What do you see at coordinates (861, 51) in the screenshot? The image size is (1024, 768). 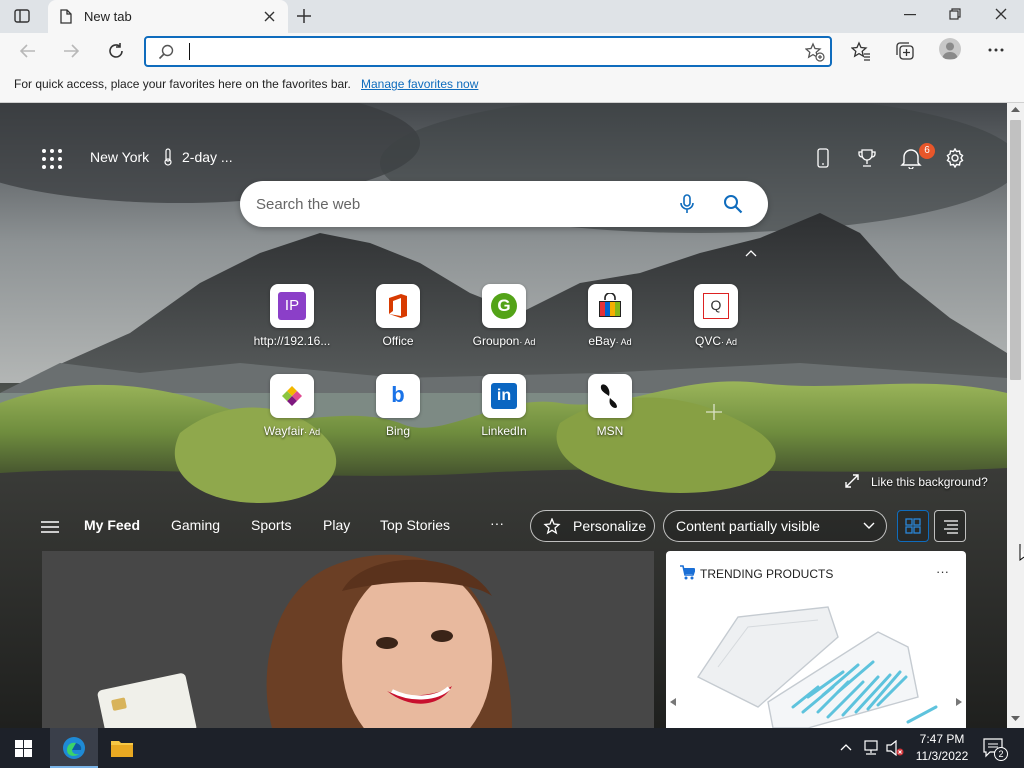 I see `favorites-icon` at bounding box center [861, 51].